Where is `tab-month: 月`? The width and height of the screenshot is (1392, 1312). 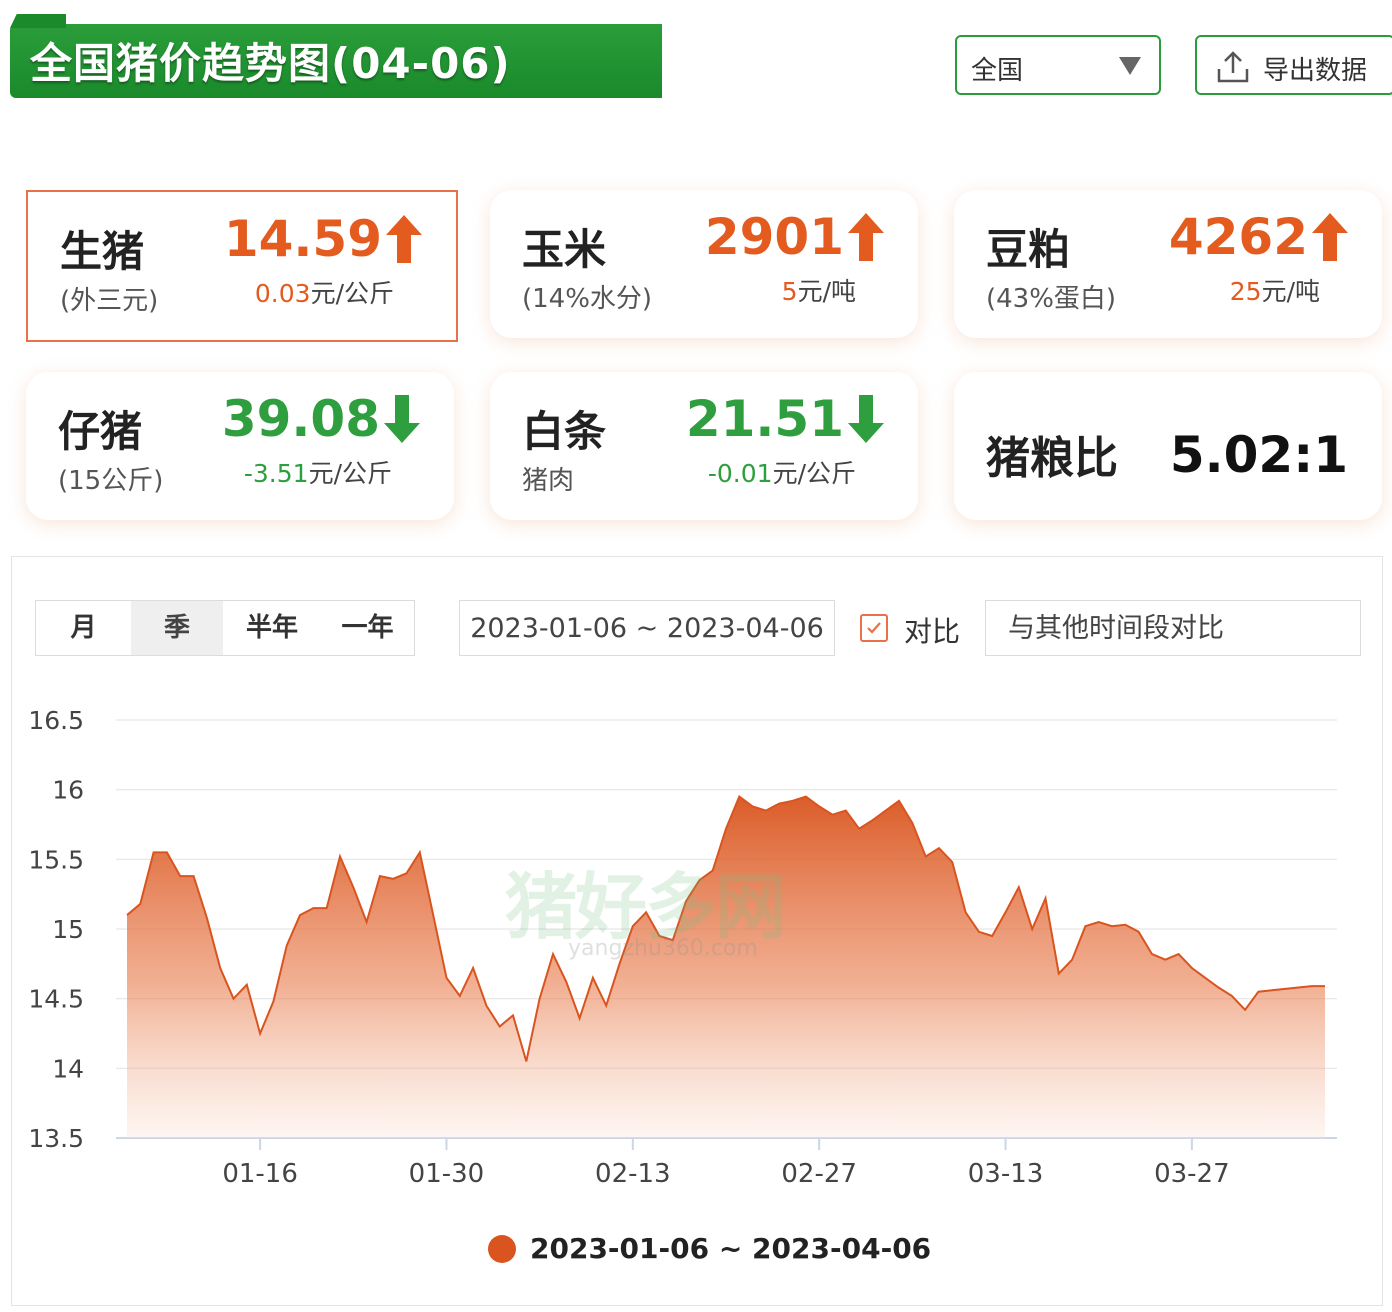
tab-month: 月 is located at coordinates (83, 628).